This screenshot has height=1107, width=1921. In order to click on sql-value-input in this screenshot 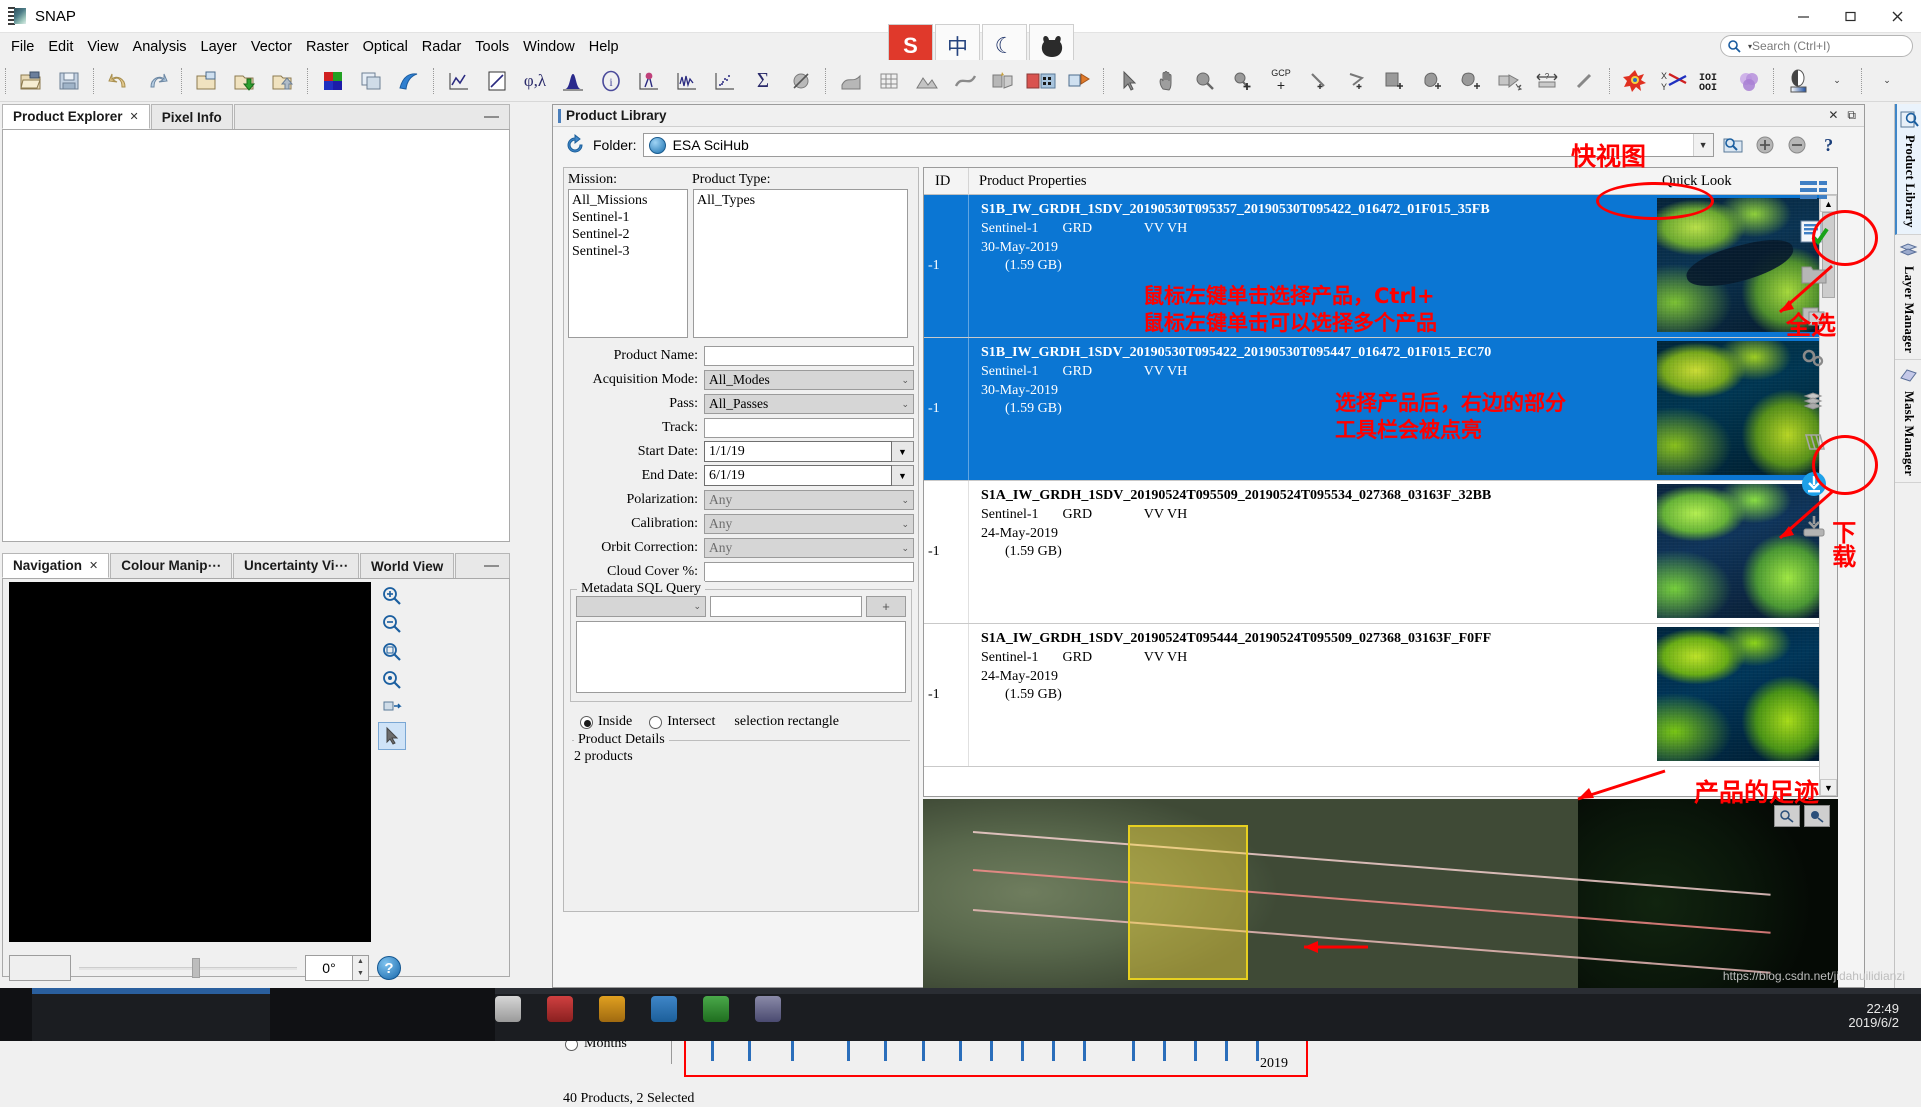, I will do `click(786, 606)`.